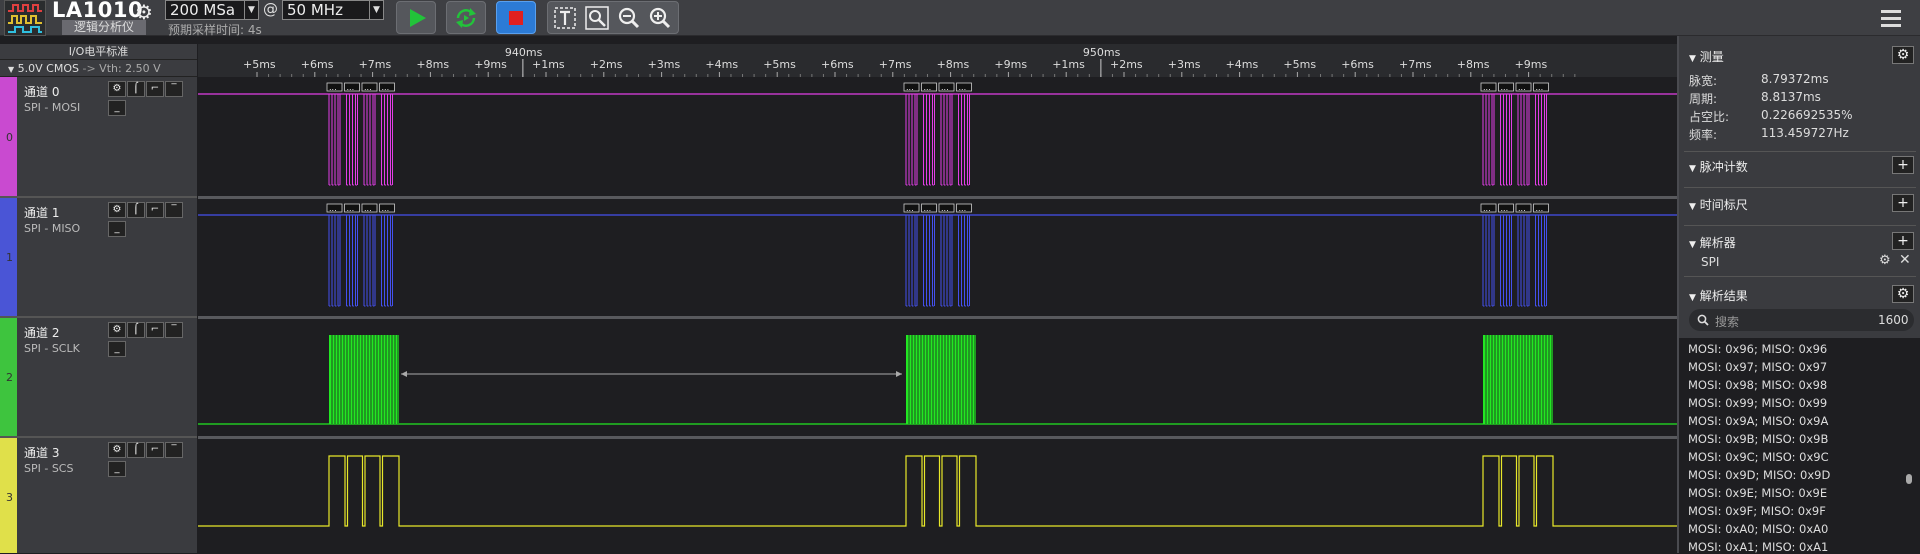 The height and width of the screenshot is (554, 1920). Describe the element at coordinates (42, 333) in the screenshot. I see `channel-name: 通道 2` at that location.